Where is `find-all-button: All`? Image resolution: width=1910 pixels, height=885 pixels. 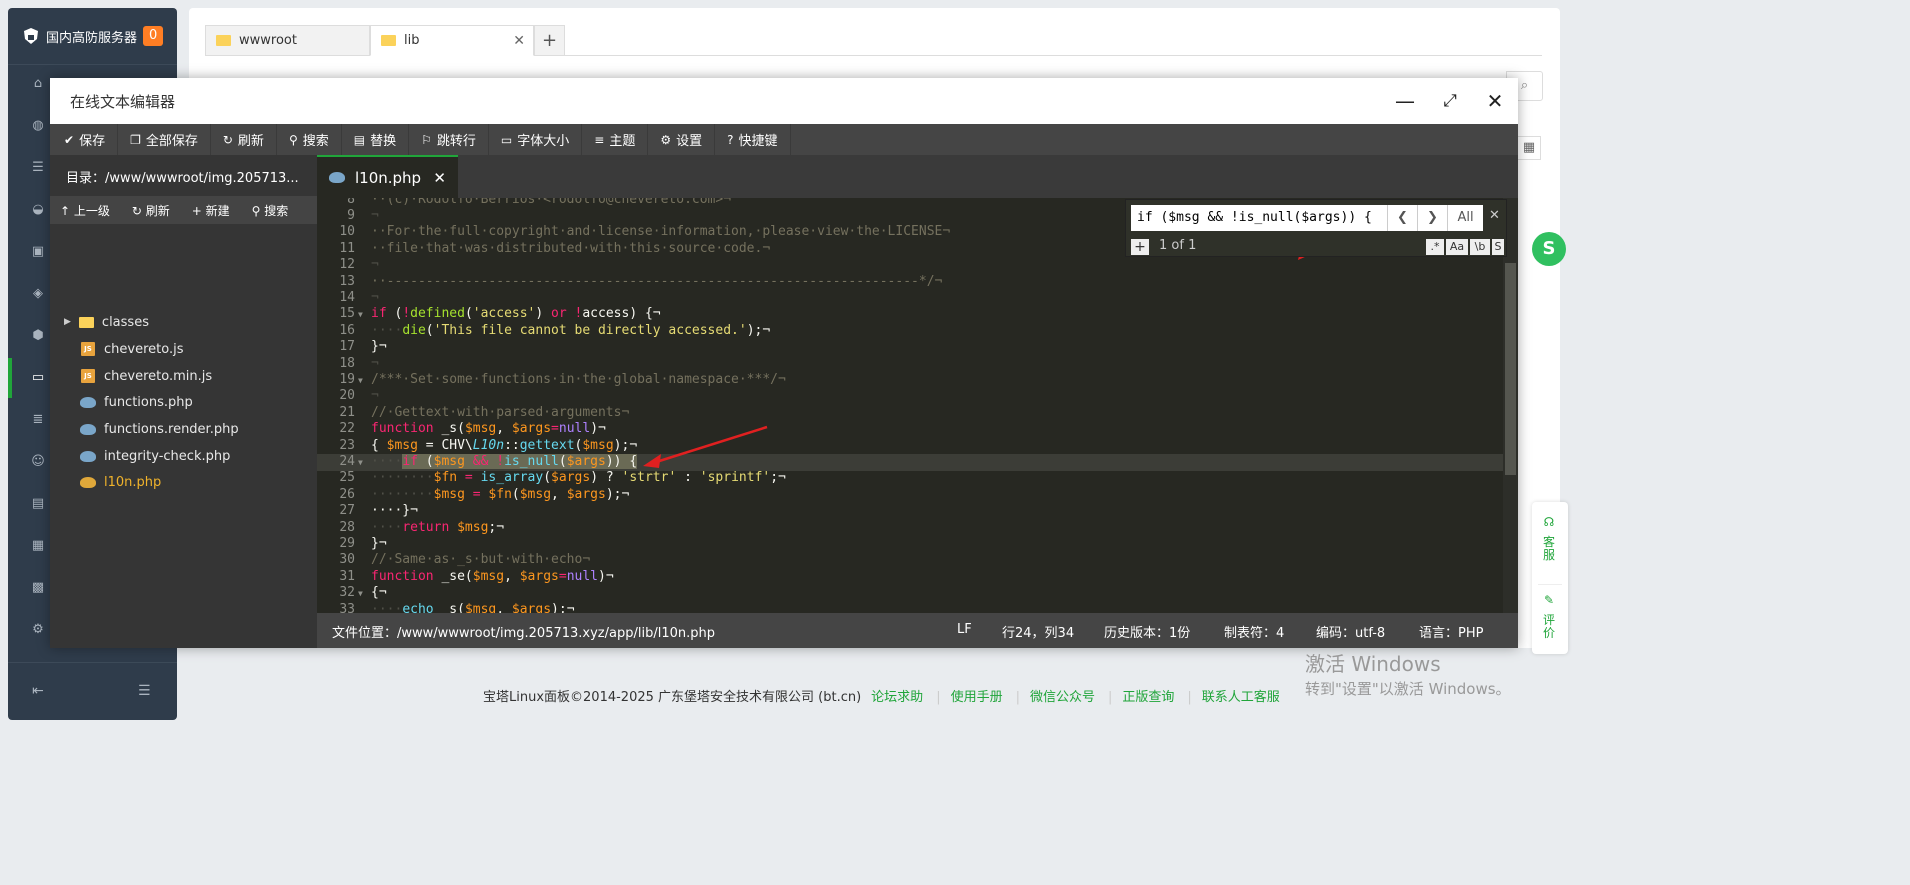 find-all-button: All is located at coordinates (1465, 218).